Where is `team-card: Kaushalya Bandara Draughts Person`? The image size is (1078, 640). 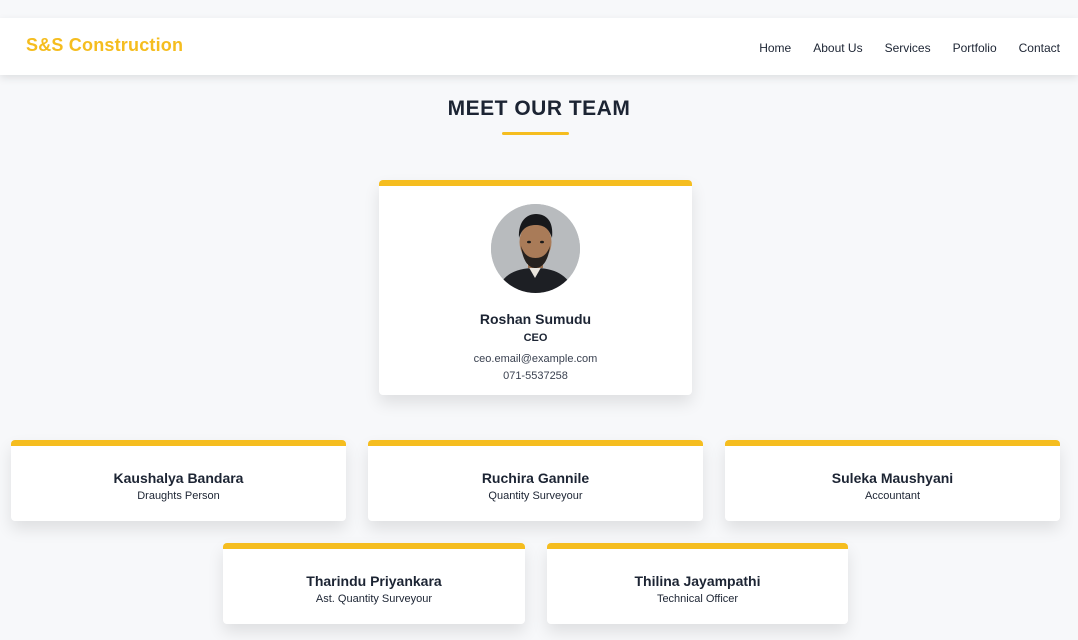
team-card: Kaushalya Bandara Draughts Person is located at coordinates (178, 480).